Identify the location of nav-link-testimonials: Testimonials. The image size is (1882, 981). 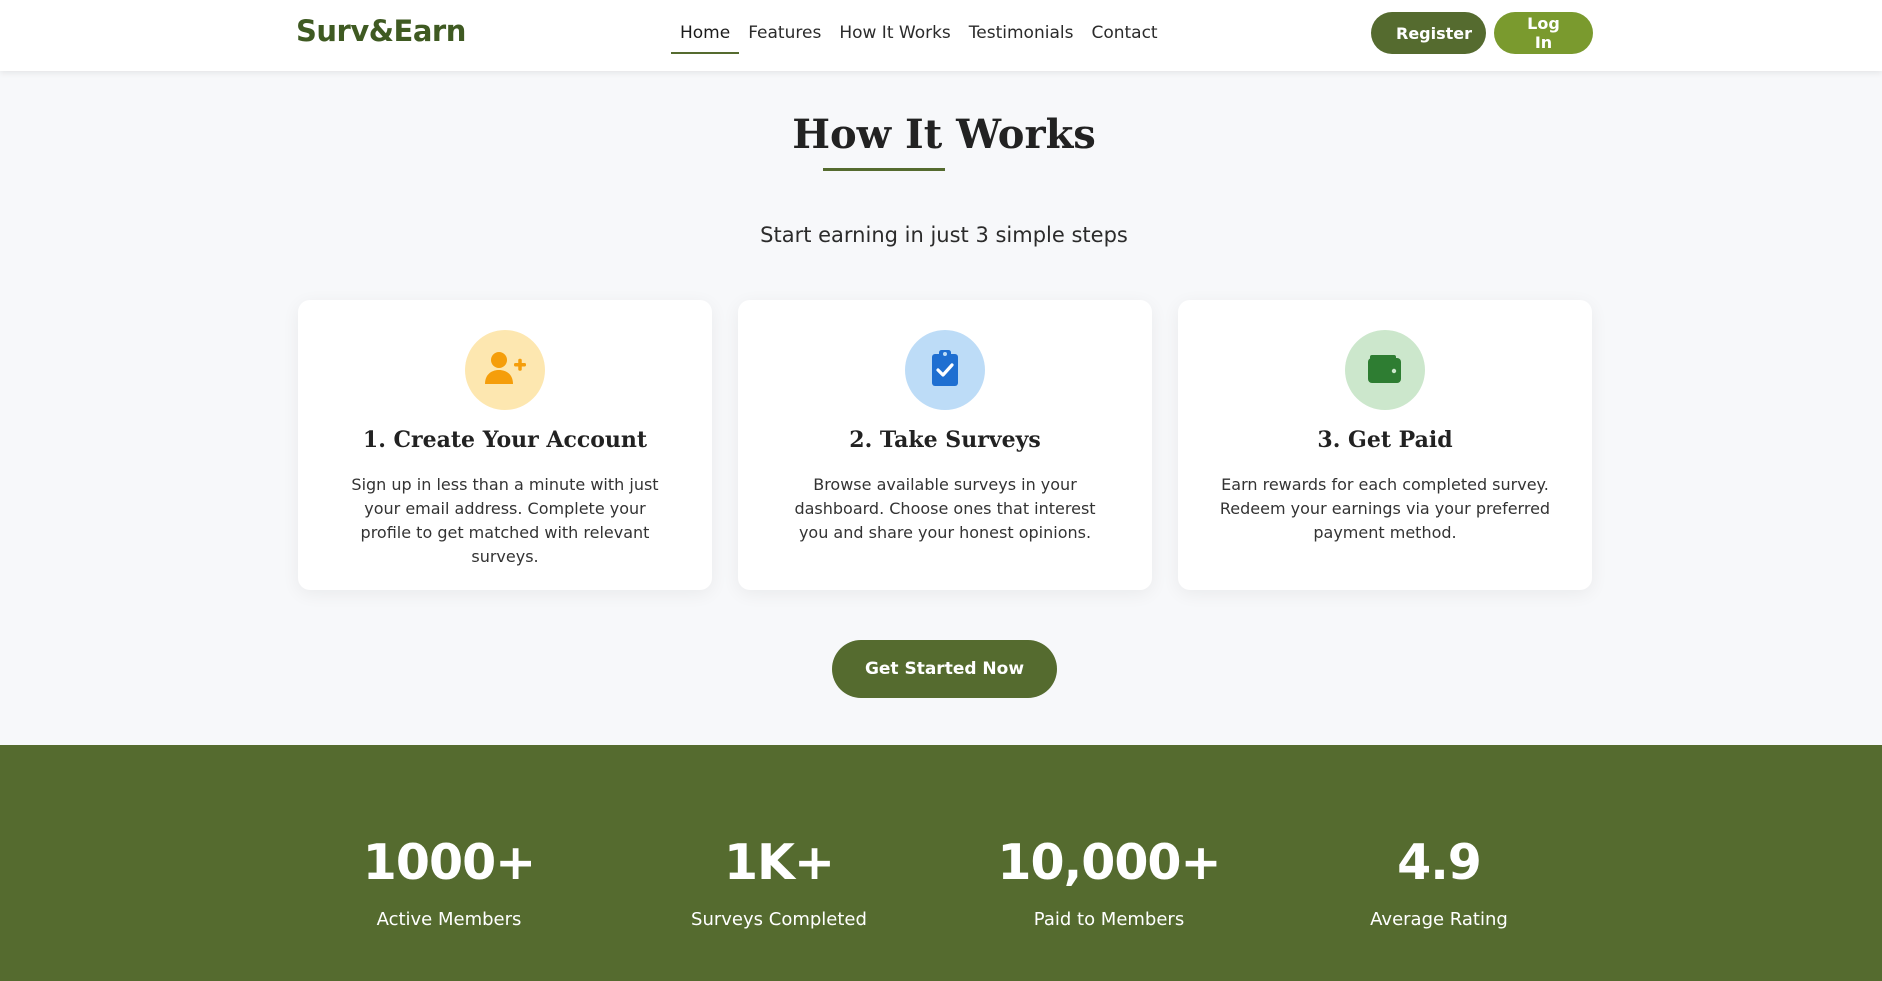
(1021, 35).